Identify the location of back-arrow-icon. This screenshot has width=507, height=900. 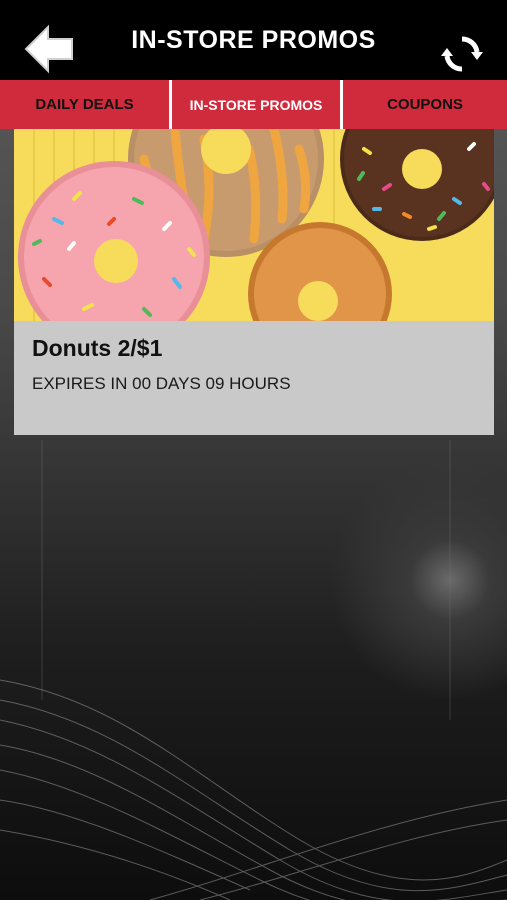
(48, 49).